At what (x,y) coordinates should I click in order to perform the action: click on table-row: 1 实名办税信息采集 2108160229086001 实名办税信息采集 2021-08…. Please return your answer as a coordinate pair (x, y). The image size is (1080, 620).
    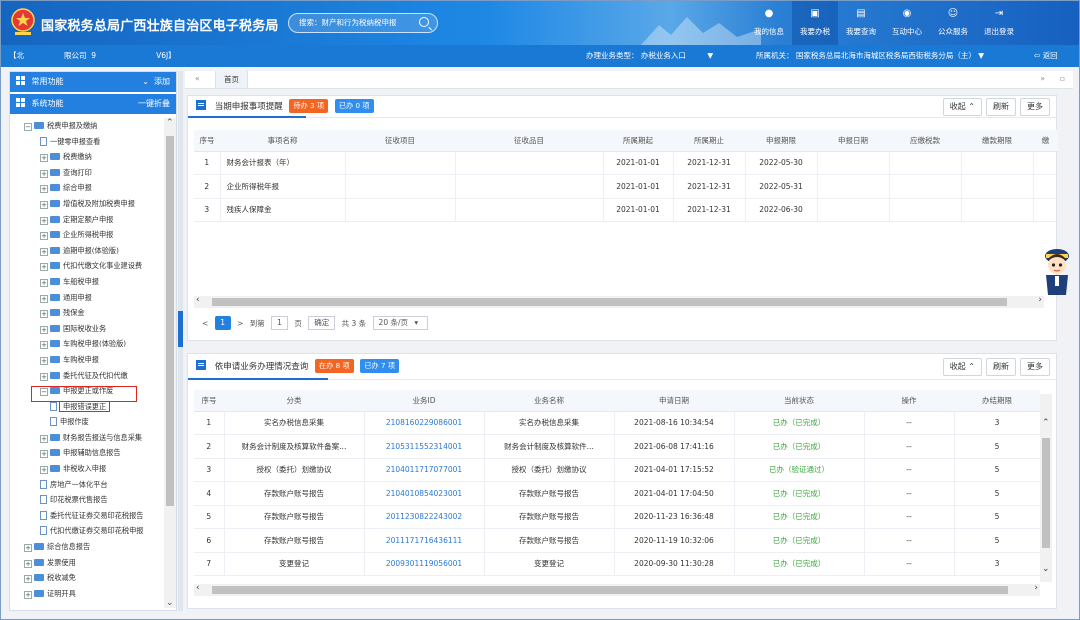
    Looking at the image, I should click on (617, 423).